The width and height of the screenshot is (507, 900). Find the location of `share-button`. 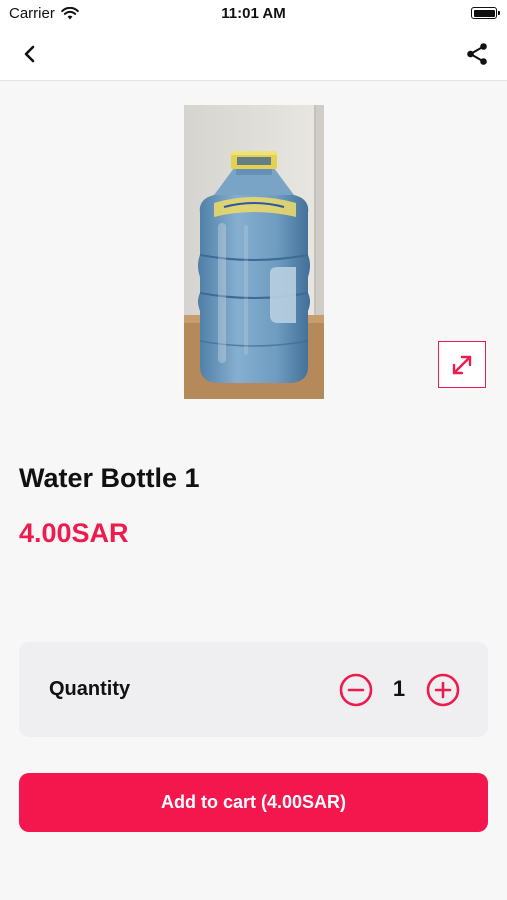

share-button is located at coordinates (477, 54).